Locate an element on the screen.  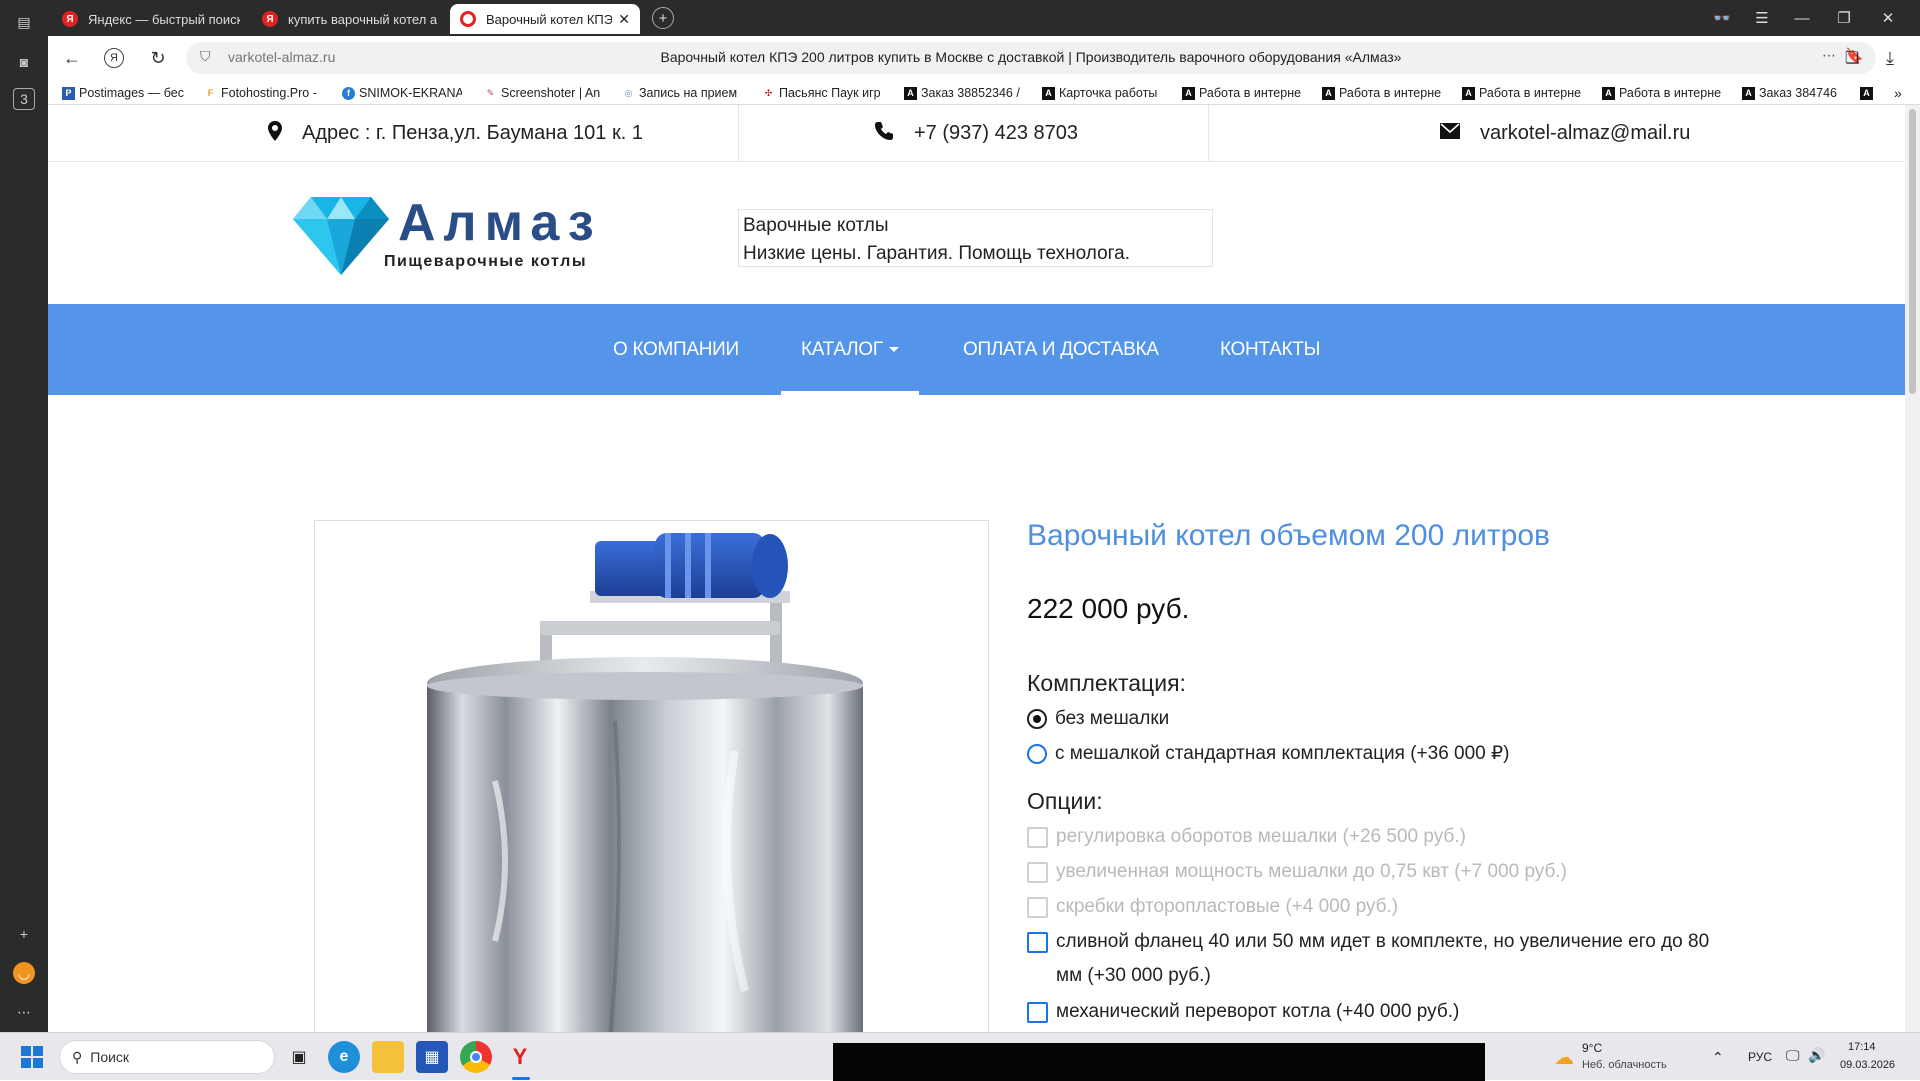
menu-item-catalog: КАТАЛОГ is located at coordinates (850, 349).